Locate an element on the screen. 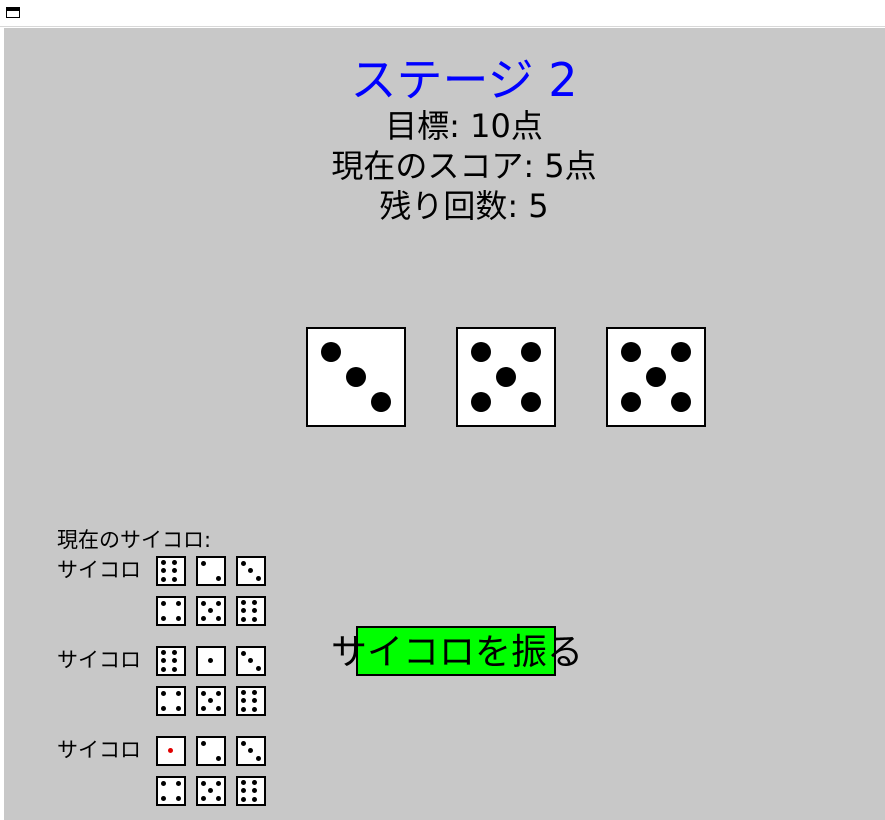  dice-row-label-3: サイコロ is located at coordinates (99, 750).